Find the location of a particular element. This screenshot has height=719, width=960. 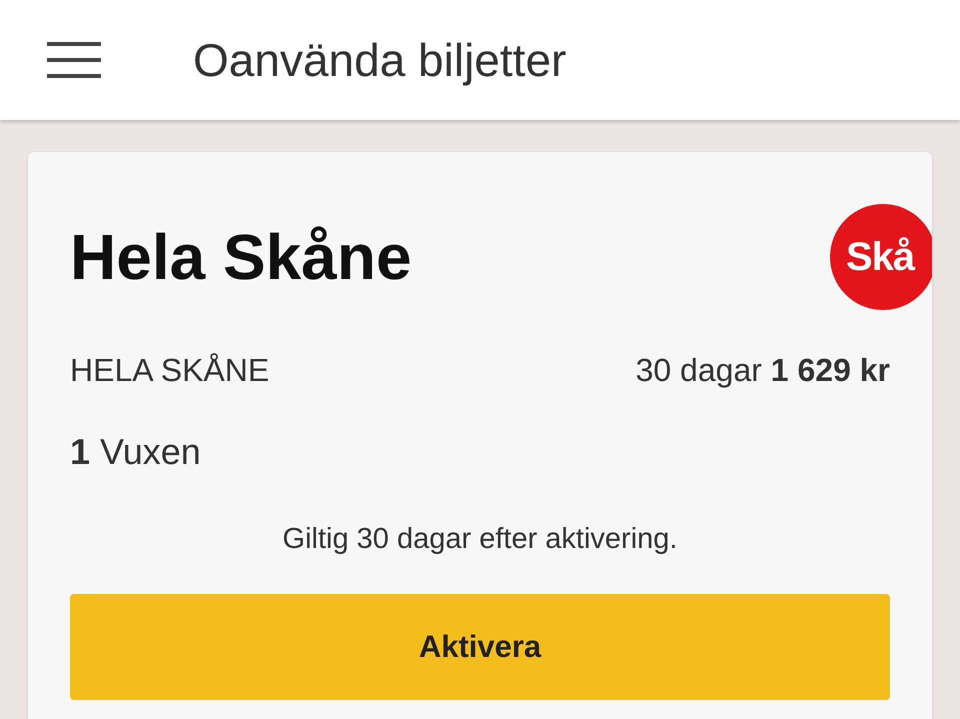

menu-icon is located at coordinates (74, 60).